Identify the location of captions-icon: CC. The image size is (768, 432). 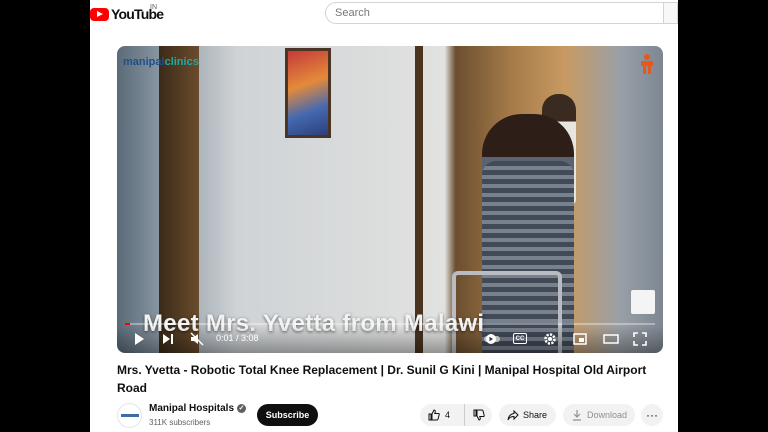
(520, 338).